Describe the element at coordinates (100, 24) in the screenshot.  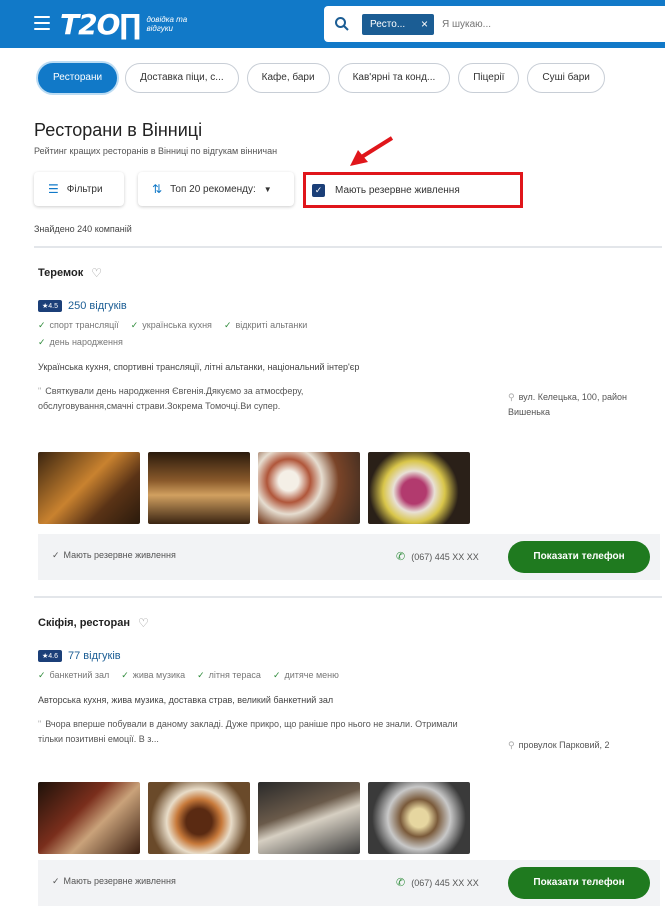
I see `logo-text: T2O∏` at that location.